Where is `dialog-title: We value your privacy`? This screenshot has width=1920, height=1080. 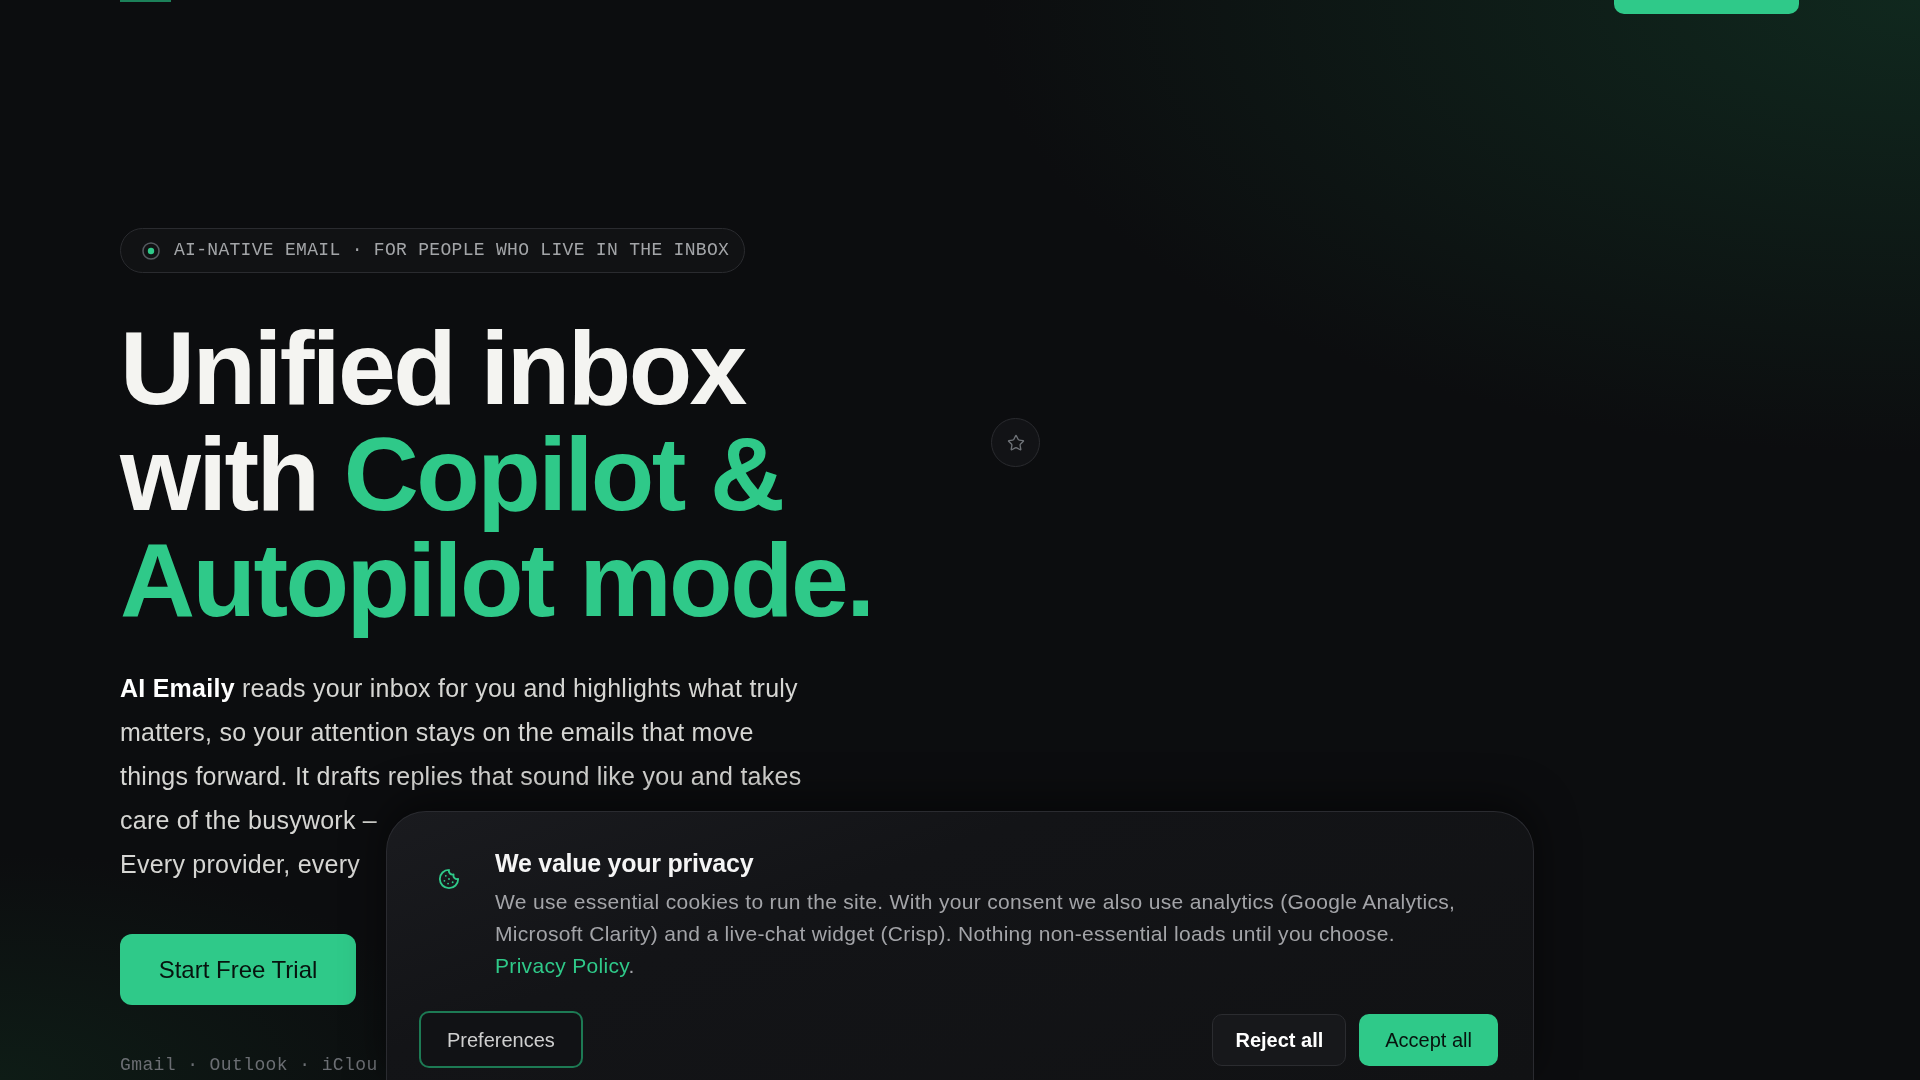 dialog-title: We value your privacy is located at coordinates (625, 863).